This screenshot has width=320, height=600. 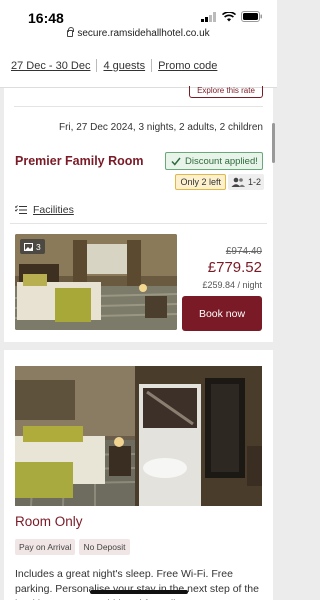 What do you see at coordinates (273, 143) in the screenshot?
I see `scrollbar` at bounding box center [273, 143].